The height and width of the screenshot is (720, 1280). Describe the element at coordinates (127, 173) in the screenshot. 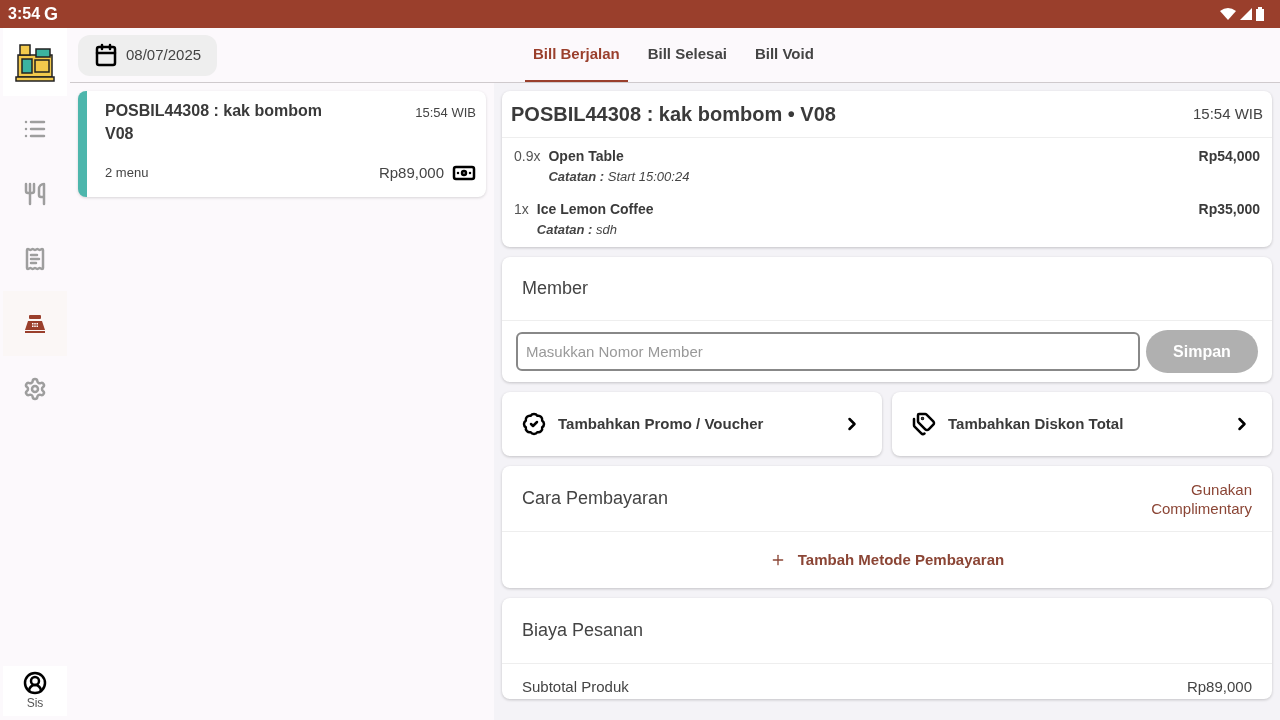

I see `menu-count: 2 menu` at that location.